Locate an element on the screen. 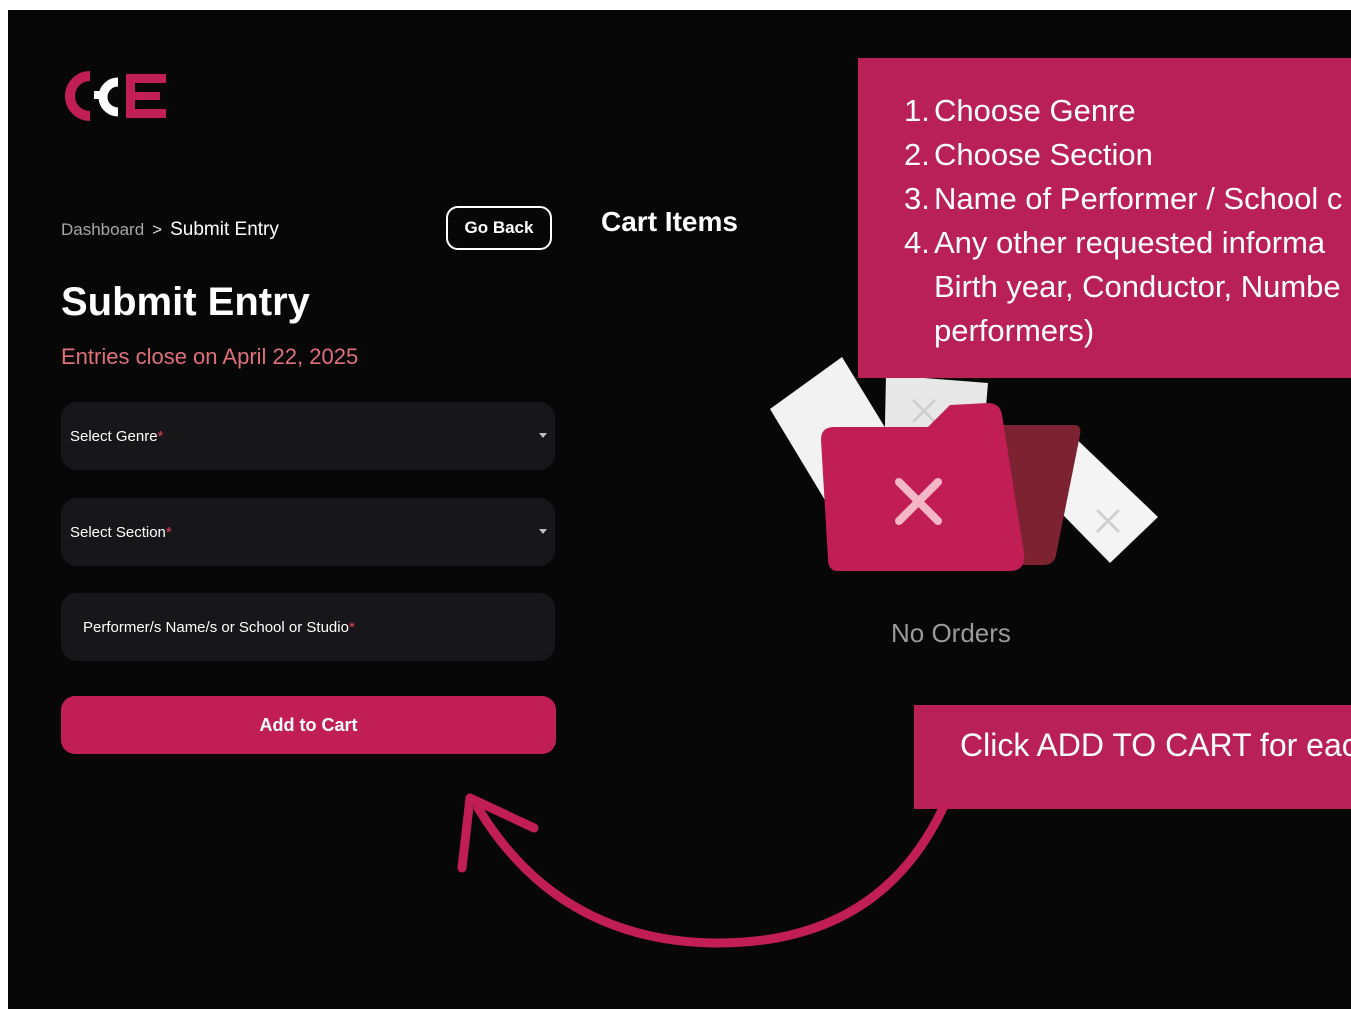  step-number: 3. is located at coordinates (917, 198).